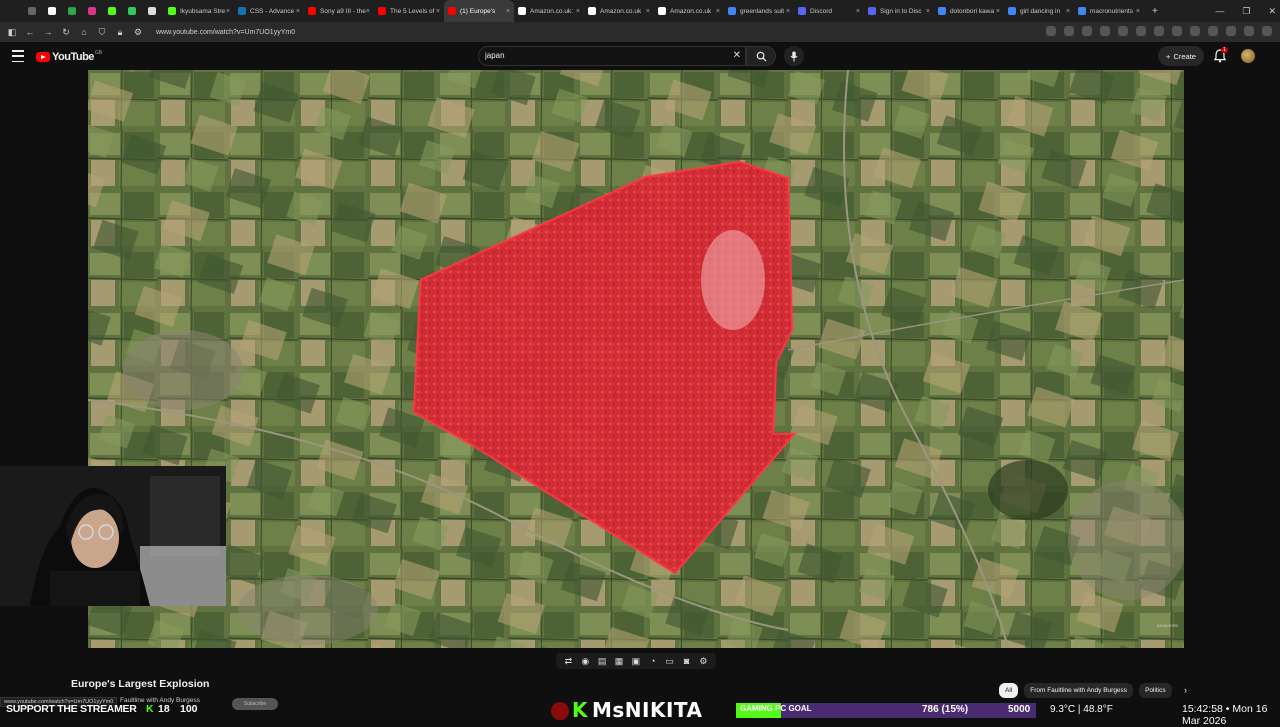 This screenshot has height=727, width=1280. Describe the element at coordinates (269, 11) in the screenshot. I see `browser-tab: CSS - Advance ×` at that location.